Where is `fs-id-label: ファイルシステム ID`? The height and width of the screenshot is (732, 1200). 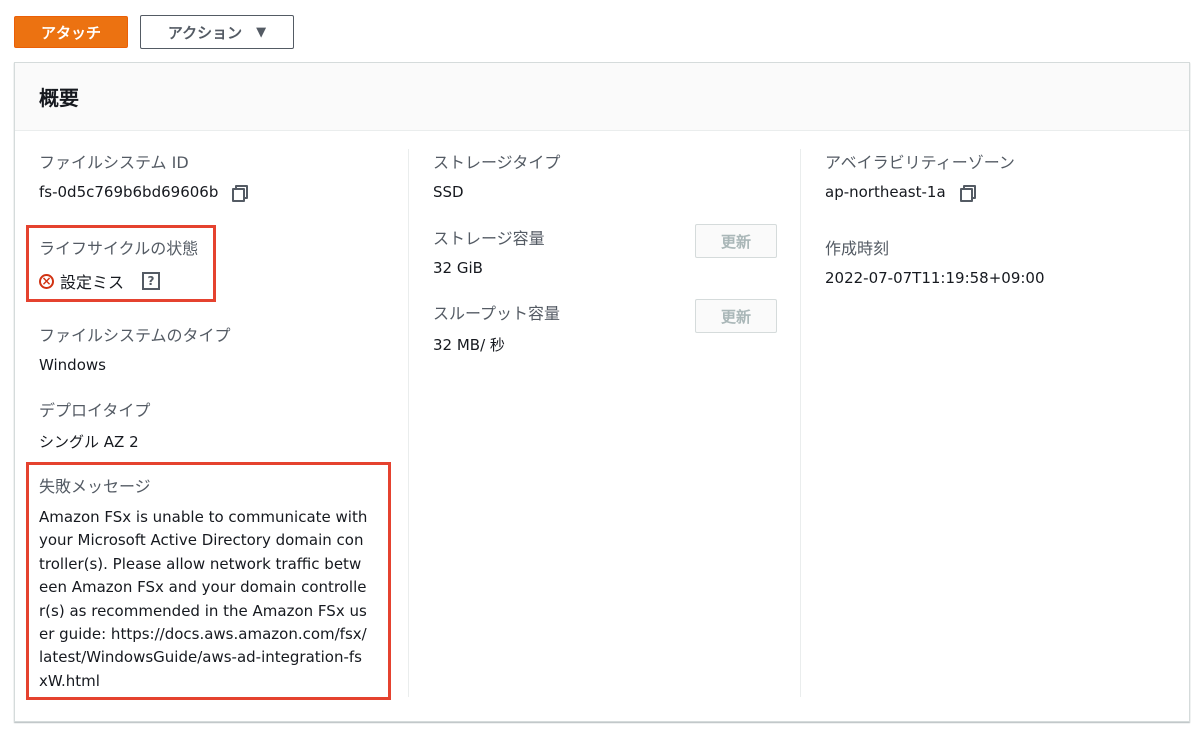 fs-id-label: ファイルシステム ID is located at coordinates (114, 162).